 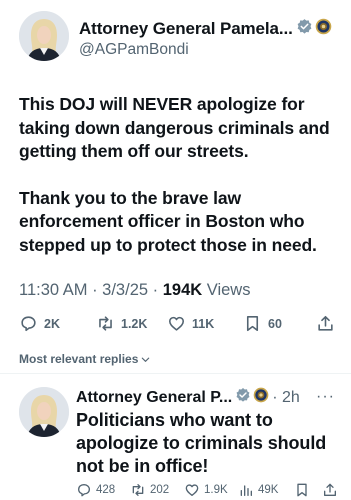 What do you see at coordinates (106, 490) in the screenshot?
I see `reply-count: 428` at bounding box center [106, 490].